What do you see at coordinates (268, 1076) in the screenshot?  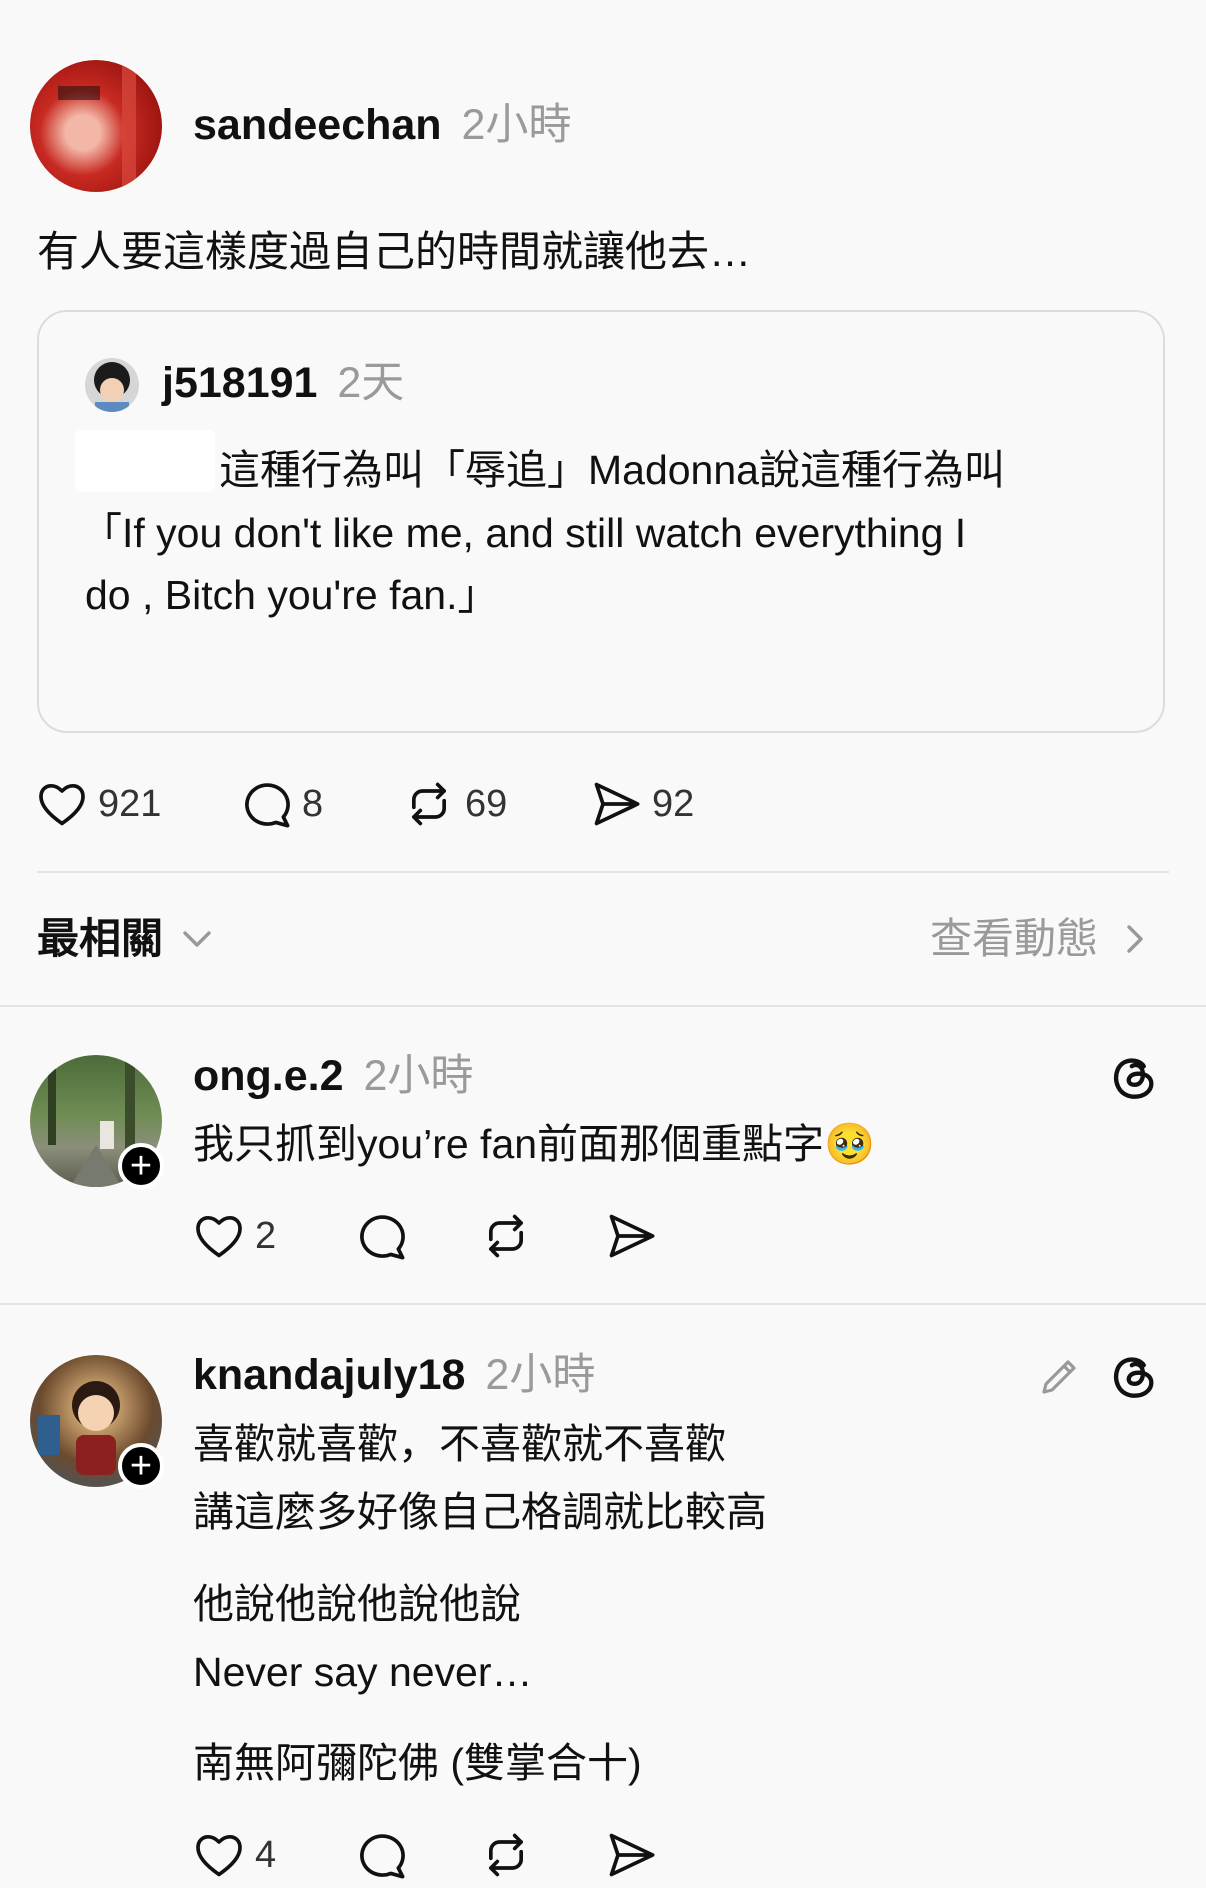 I see `reply-username: ong.e.2` at bounding box center [268, 1076].